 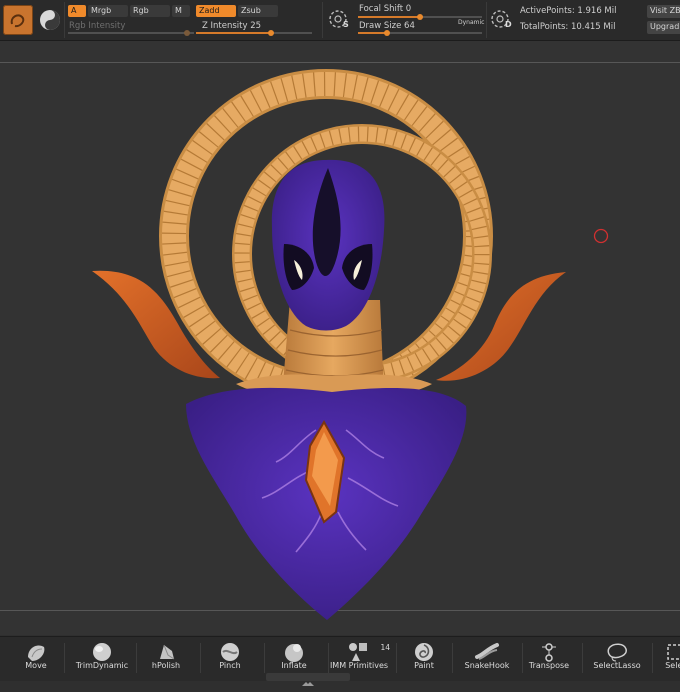 I want to click on tool-hpolish: hPolish, so click(x=166, y=659).